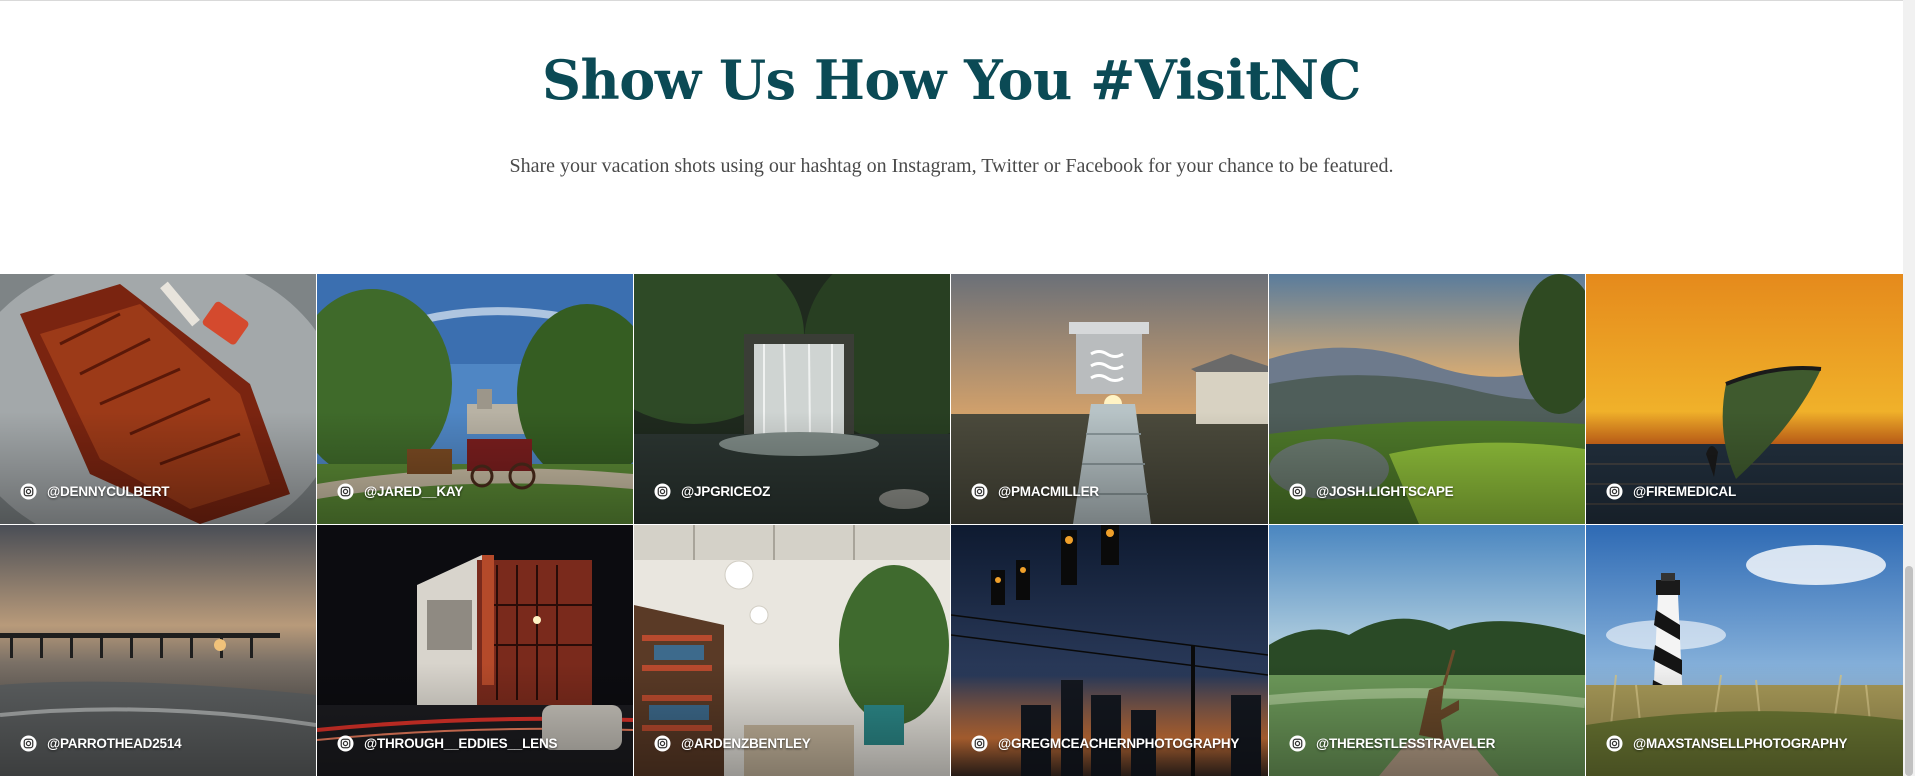 Image resolution: width=1915 pixels, height=776 pixels. I want to click on tile-caption: @JARED__KAY, so click(400, 491).